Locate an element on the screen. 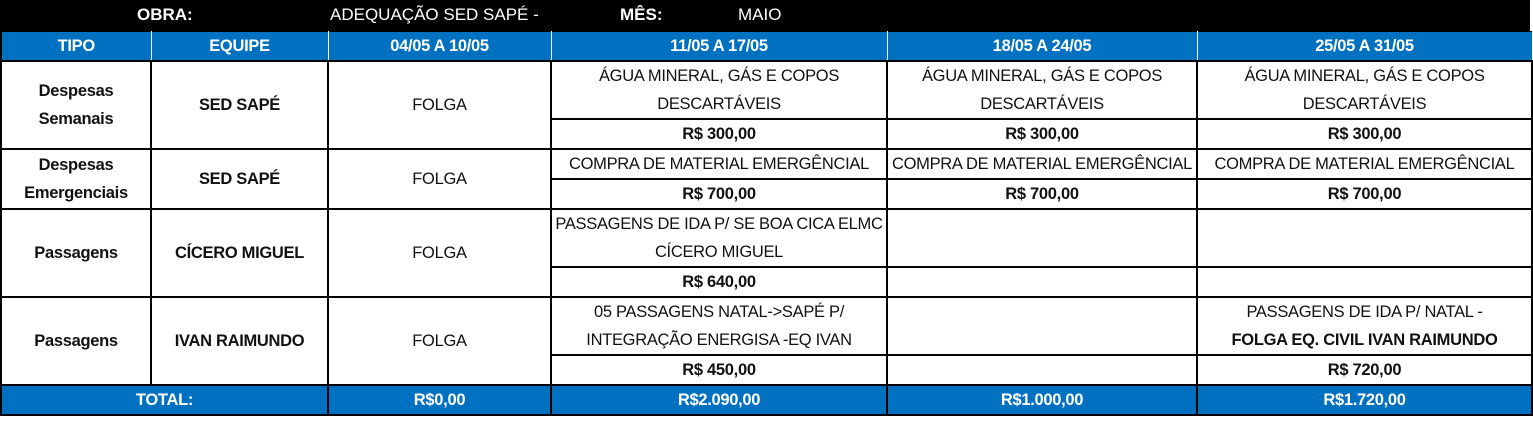  w3-description-cell: COMPRA DE MATERIAL EMERGÊNCIAL is located at coordinates (1042, 164).